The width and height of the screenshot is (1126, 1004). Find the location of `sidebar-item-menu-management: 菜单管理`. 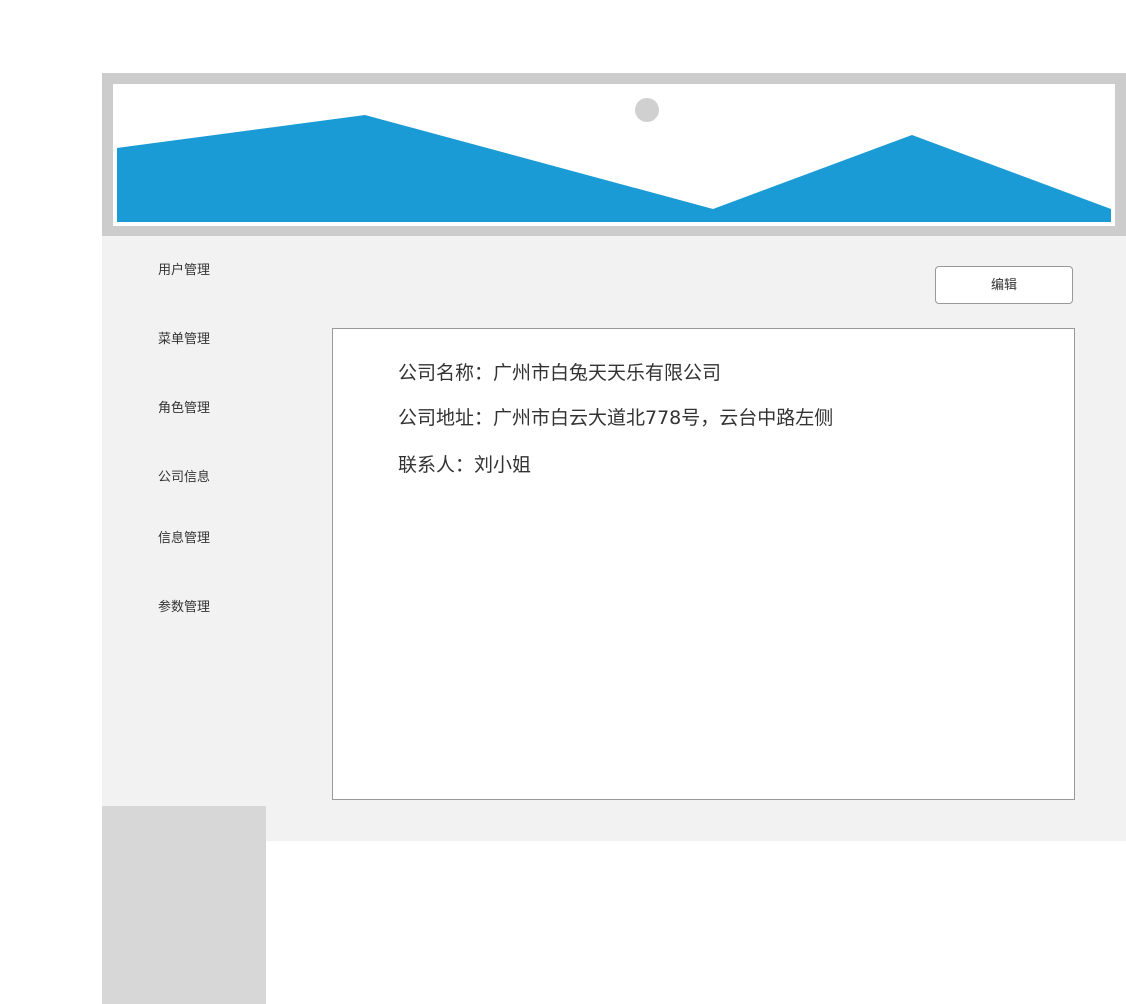

sidebar-item-menu-management: 菜单管理 is located at coordinates (184, 340).